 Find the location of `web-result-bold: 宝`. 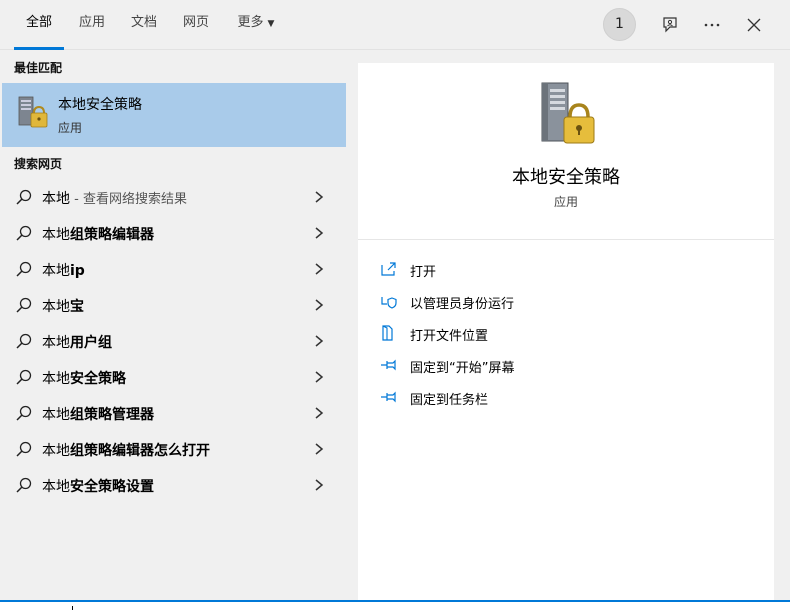

web-result-bold: 宝 is located at coordinates (77, 307).